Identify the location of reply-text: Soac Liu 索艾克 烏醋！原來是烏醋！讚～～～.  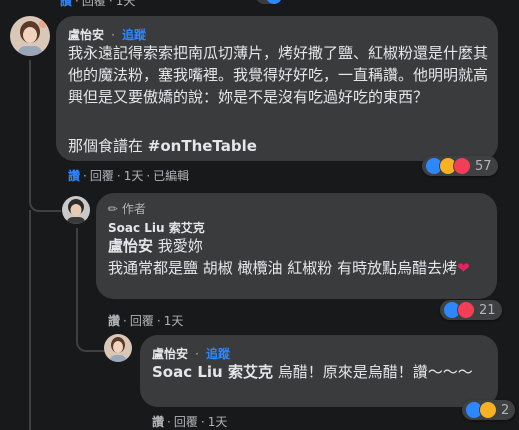
(319, 372).